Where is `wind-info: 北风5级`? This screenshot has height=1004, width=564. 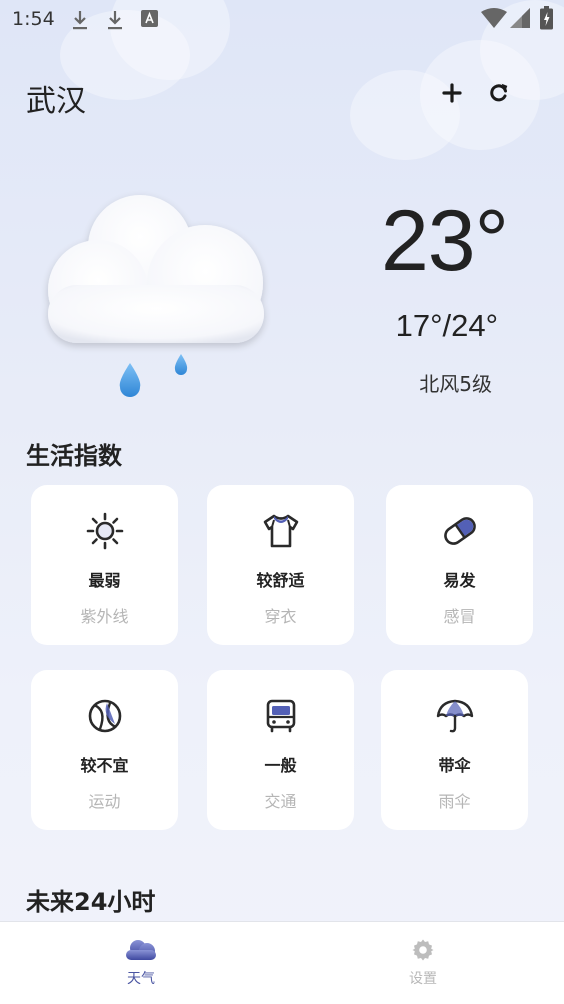
wind-info: 北风5级 is located at coordinates (455, 384).